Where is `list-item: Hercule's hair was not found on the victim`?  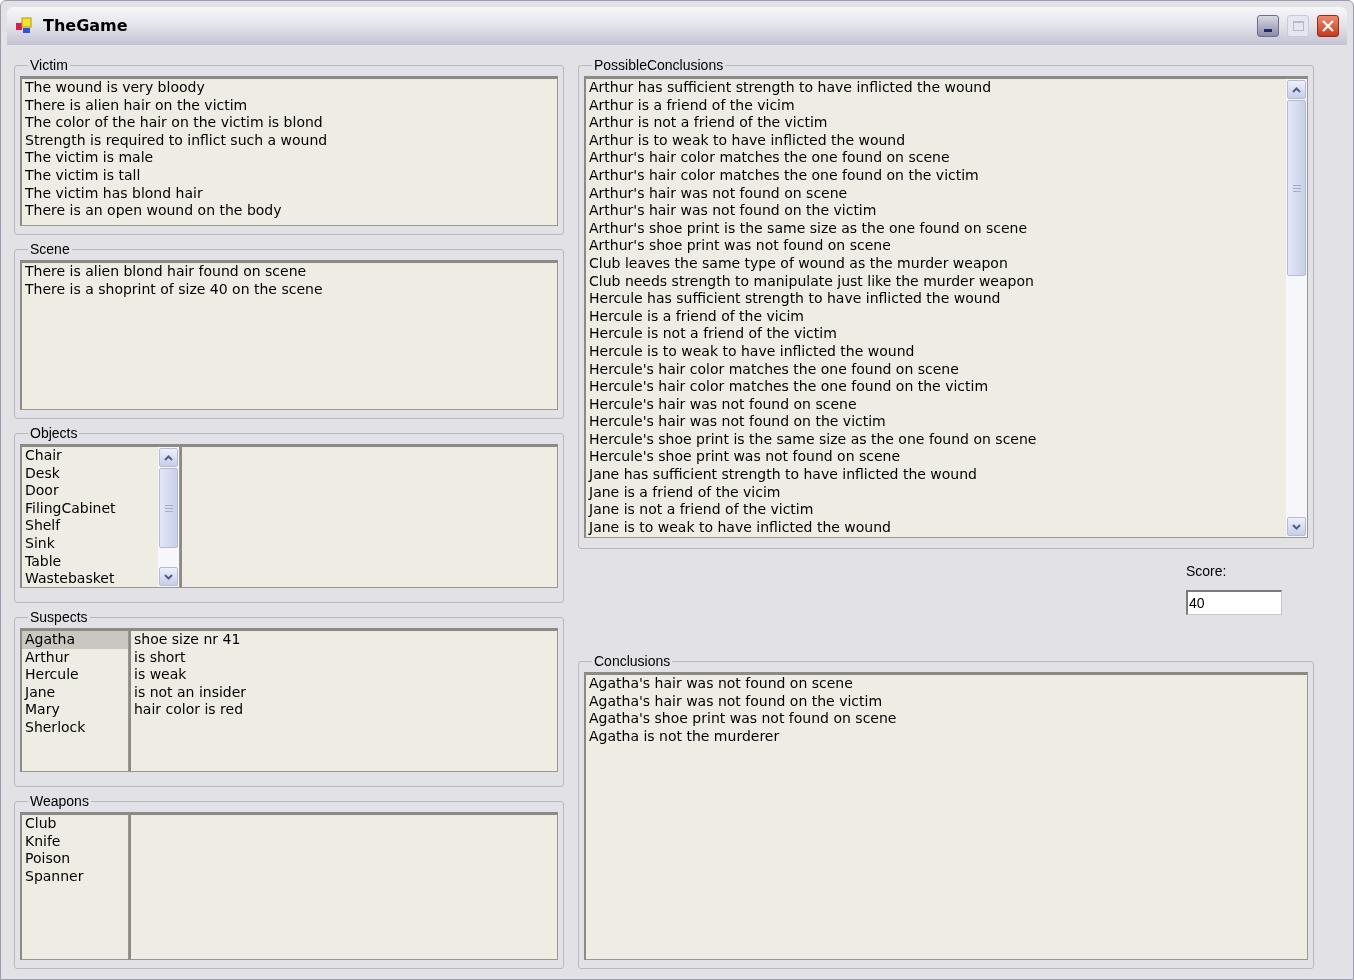 list-item: Hercule's hair was not found on the victim is located at coordinates (737, 422).